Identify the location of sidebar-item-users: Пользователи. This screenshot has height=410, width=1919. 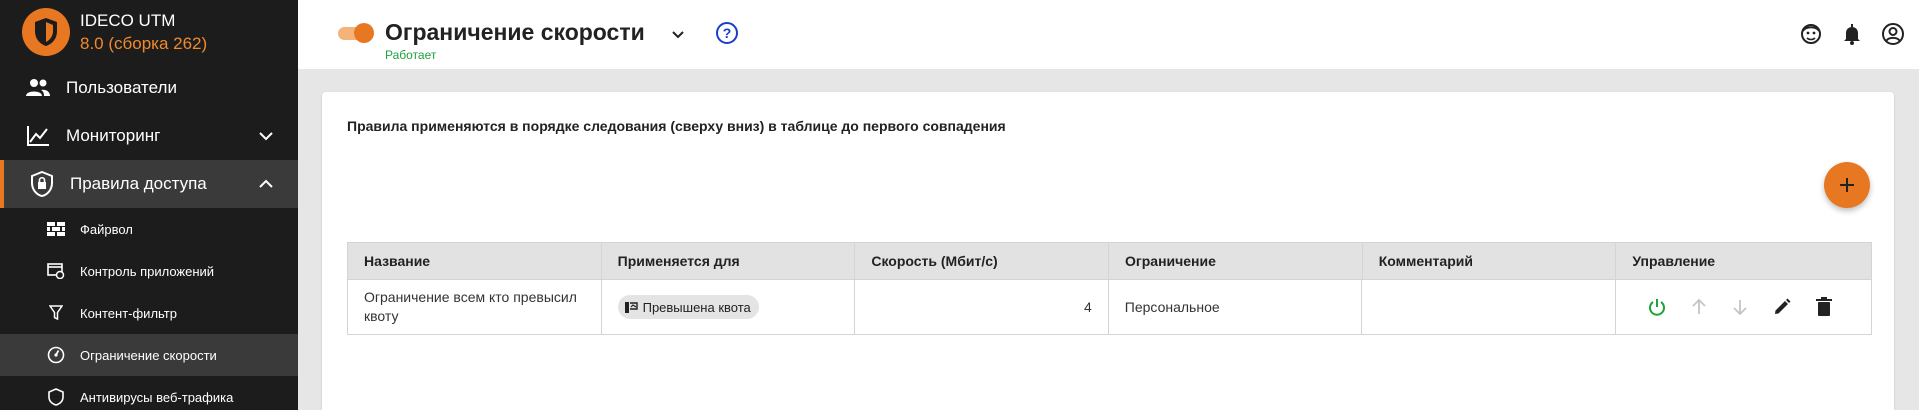
(149, 88).